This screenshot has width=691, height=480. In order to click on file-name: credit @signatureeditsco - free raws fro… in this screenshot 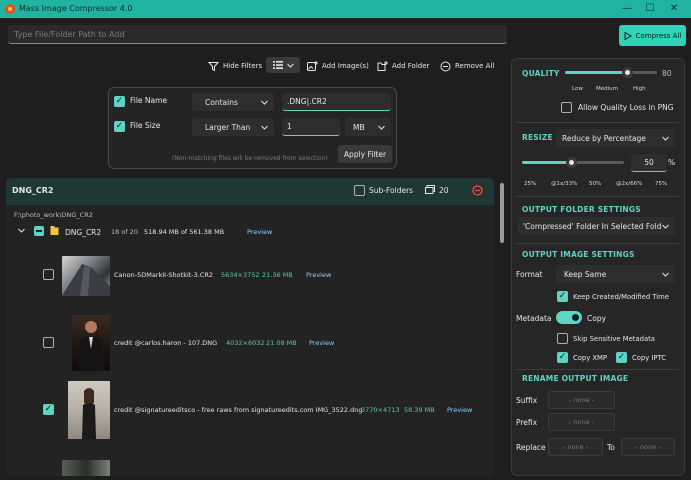, I will do `click(238, 410)`.